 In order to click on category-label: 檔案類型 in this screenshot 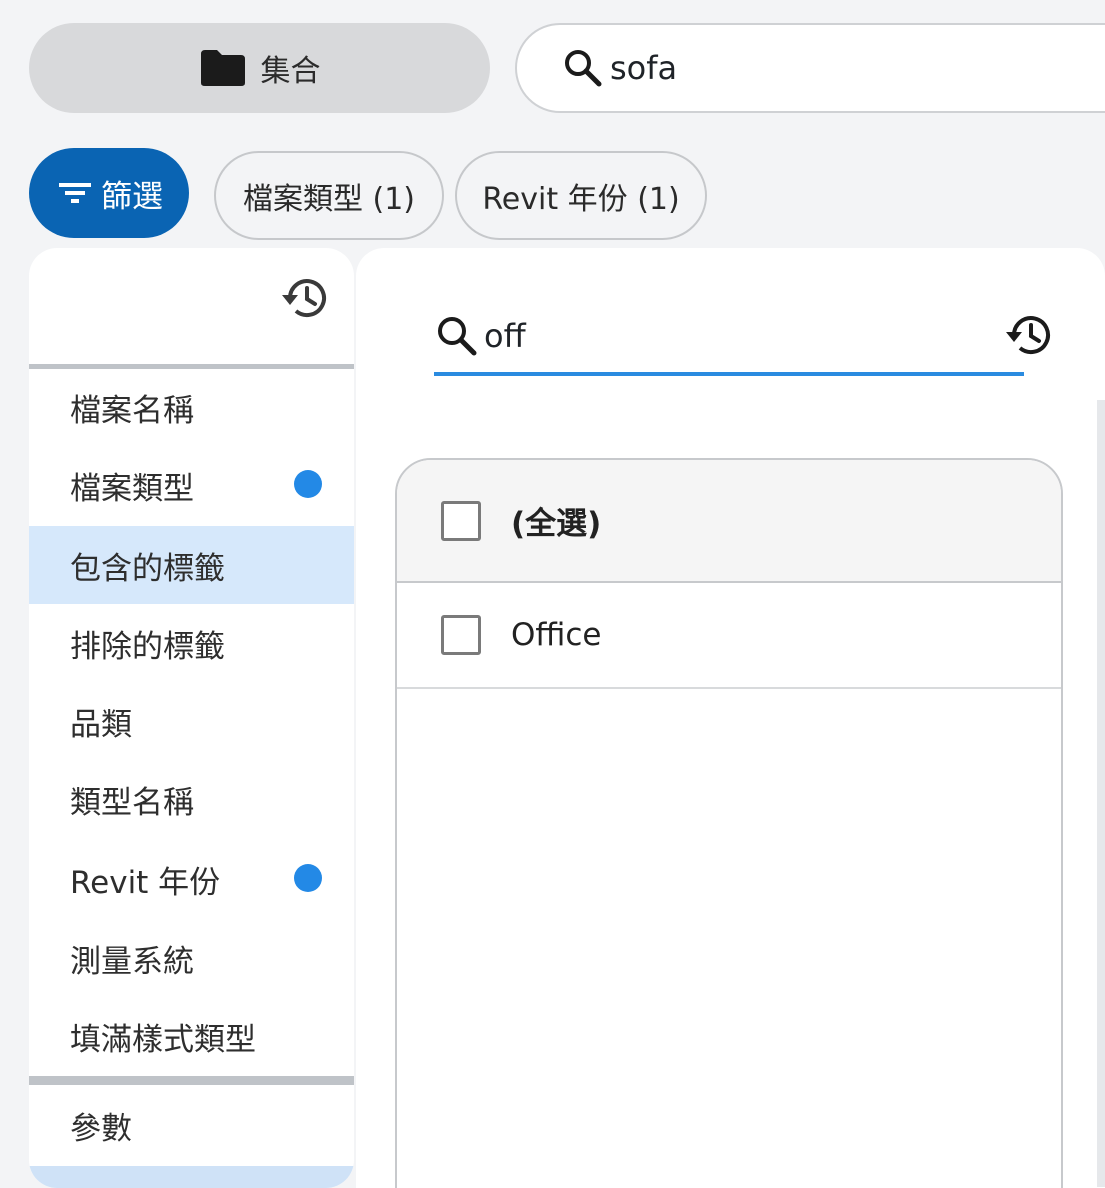, I will do `click(132, 488)`.